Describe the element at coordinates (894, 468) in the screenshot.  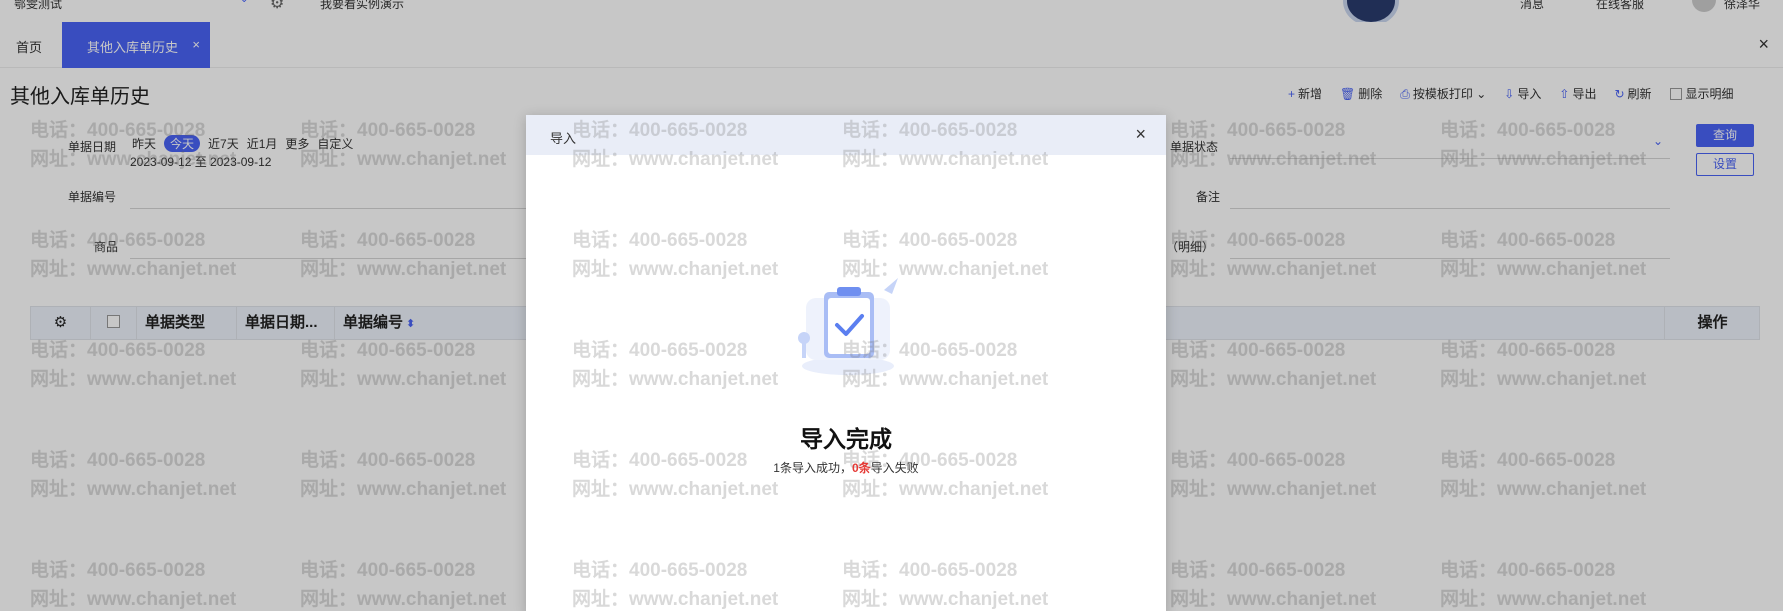
I see `fail-text: 导入失败` at that location.